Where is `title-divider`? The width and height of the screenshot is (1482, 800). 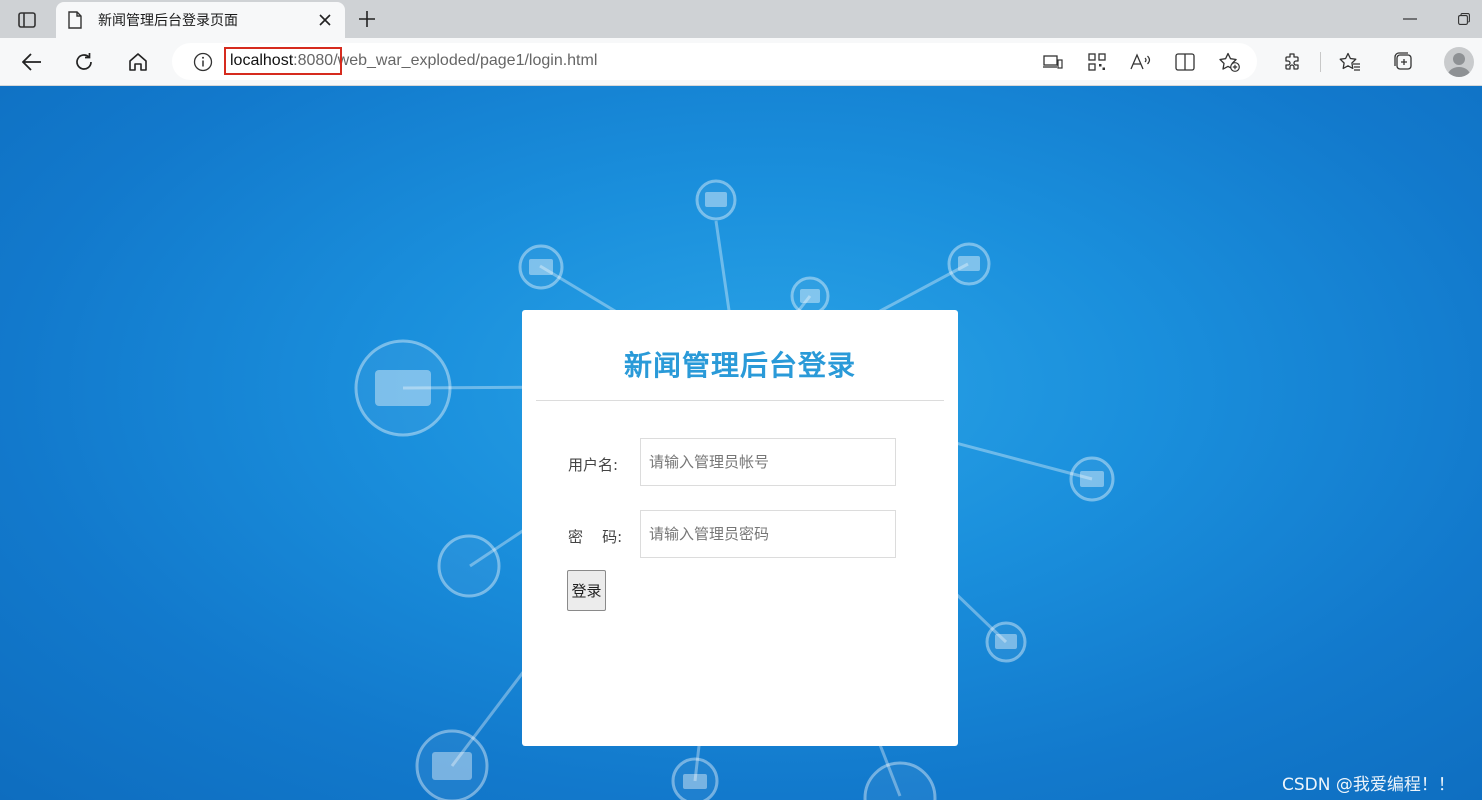 title-divider is located at coordinates (740, 400).